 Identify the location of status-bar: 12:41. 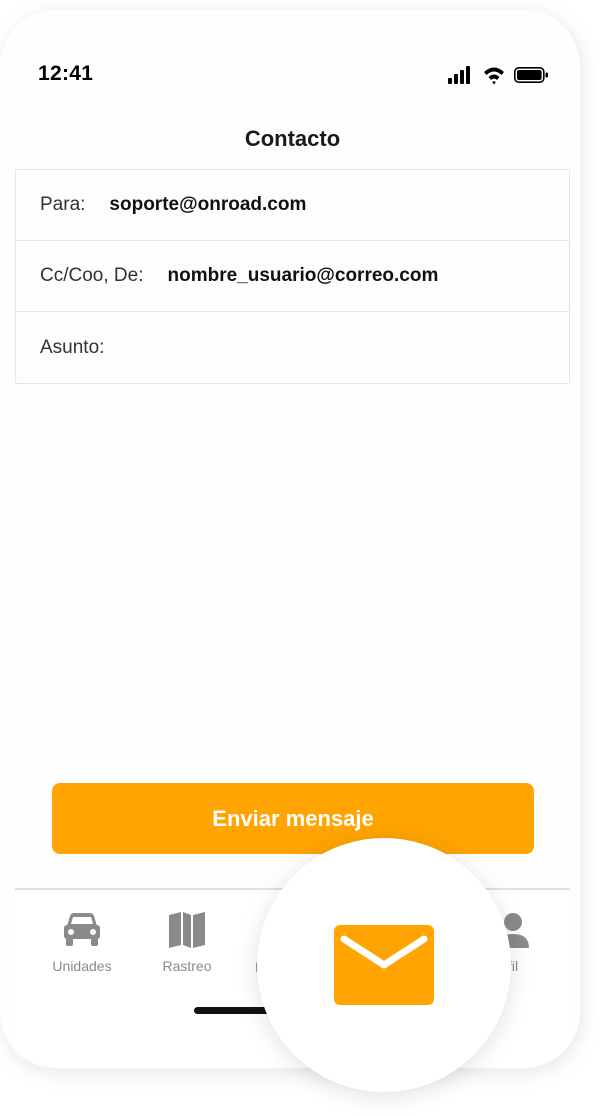
(290, 65).